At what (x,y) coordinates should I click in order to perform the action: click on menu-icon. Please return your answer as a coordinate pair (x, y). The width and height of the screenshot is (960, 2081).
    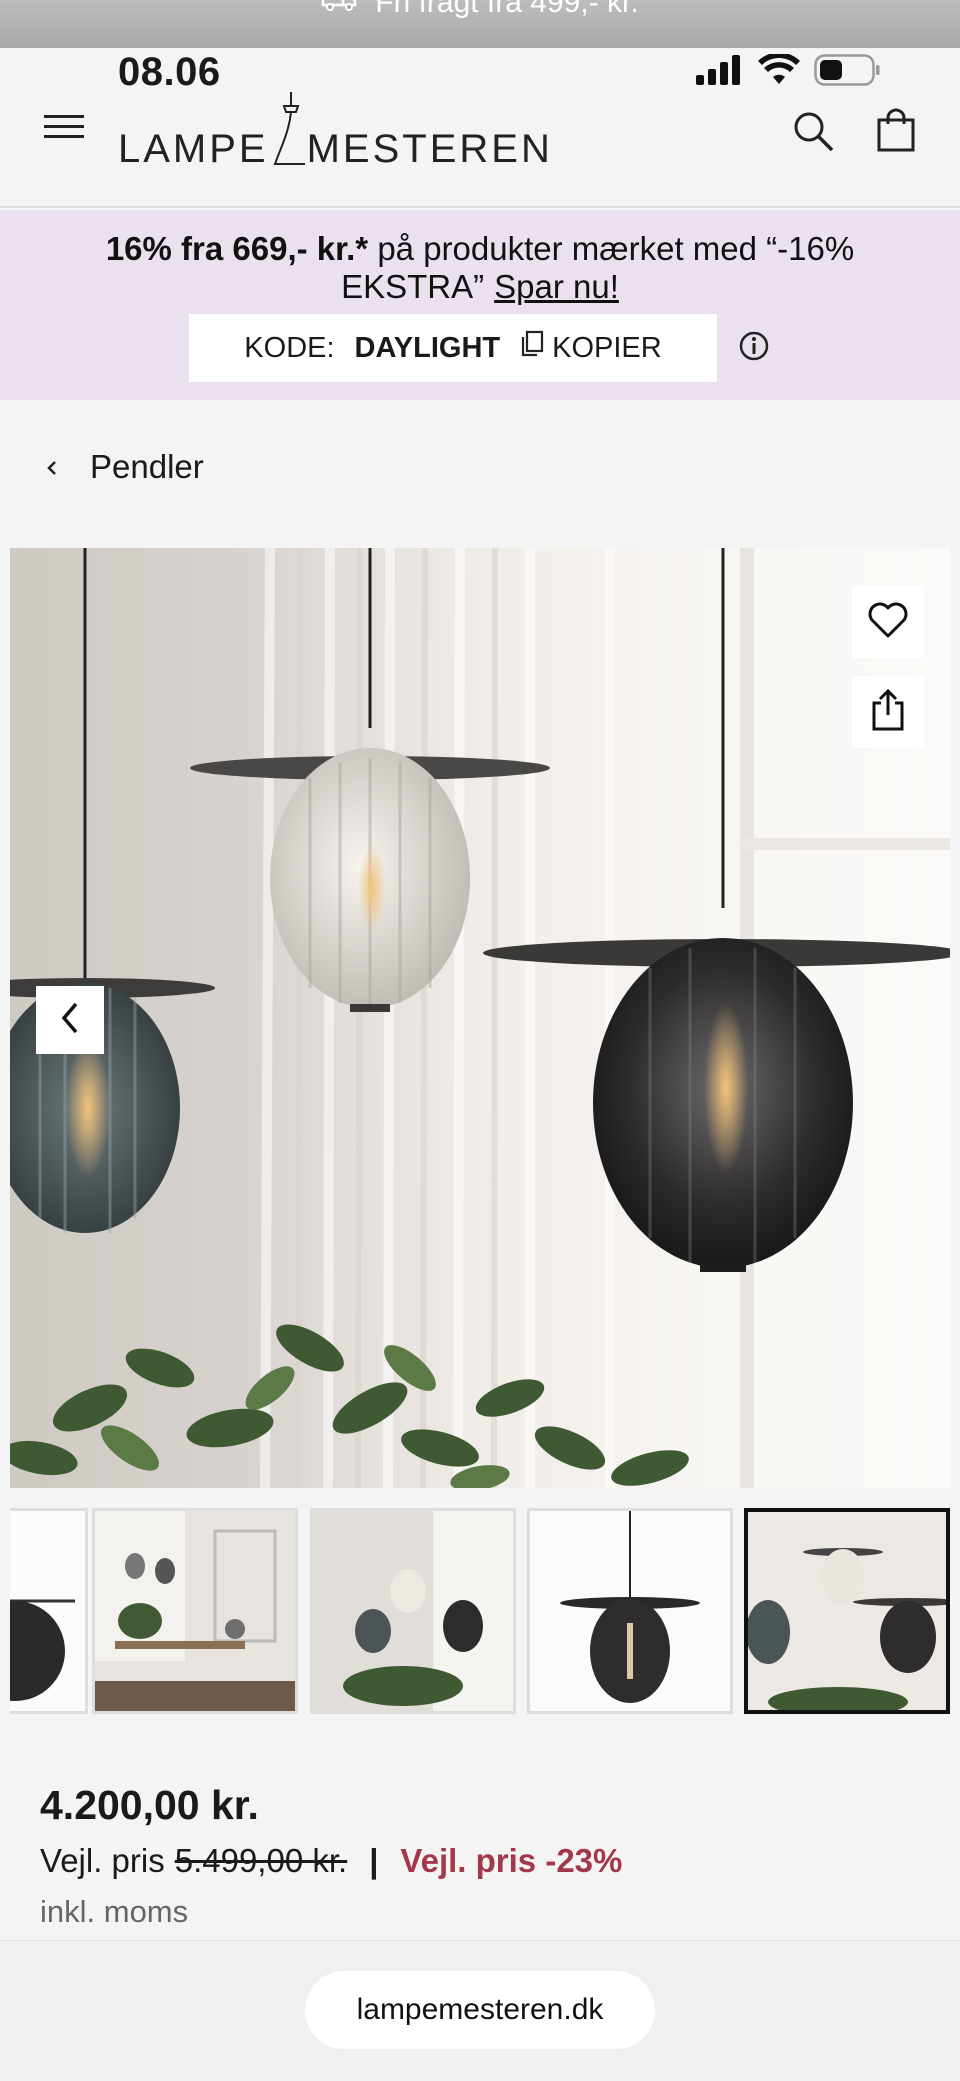
    Looking at the image, I should click on (64, 127).